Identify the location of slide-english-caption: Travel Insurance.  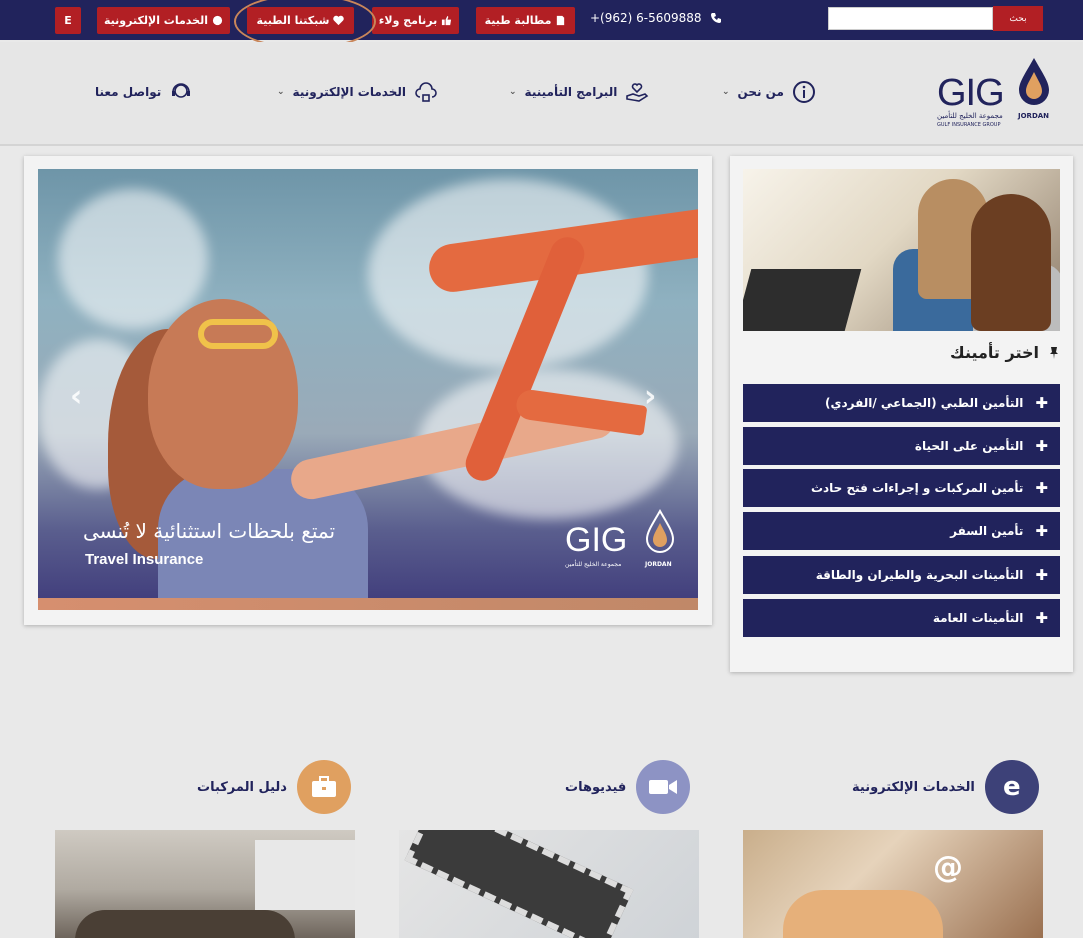
(144, 559).